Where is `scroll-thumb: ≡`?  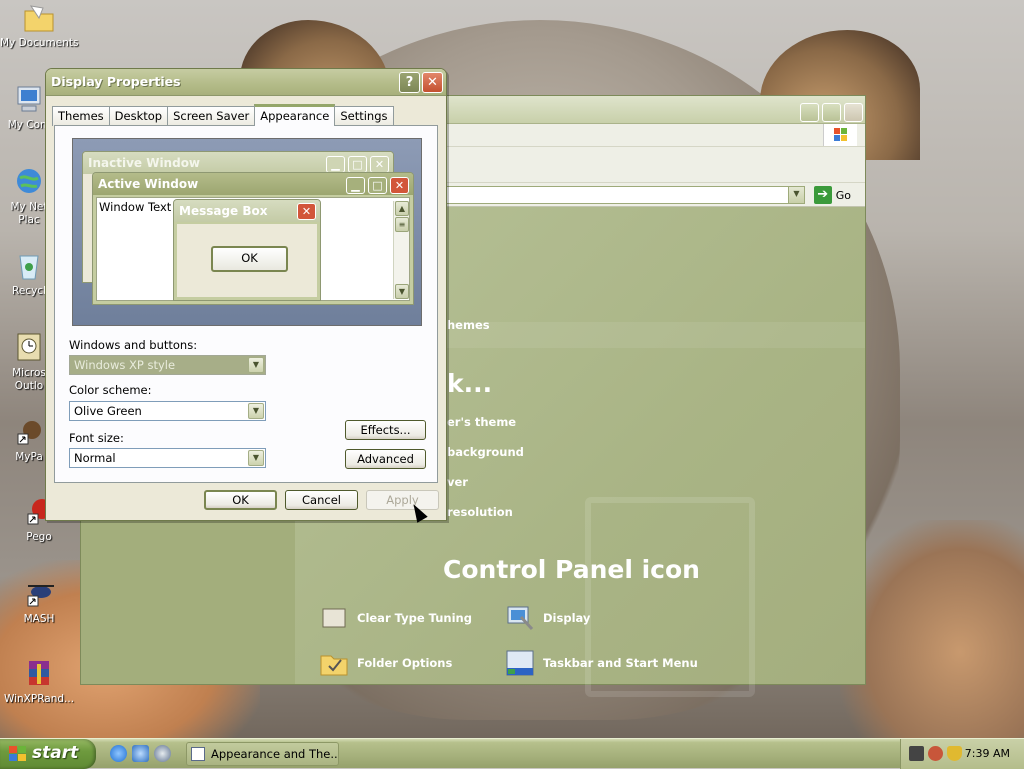 scroll-thumb: ≡ is located at coordinates (402, 224).